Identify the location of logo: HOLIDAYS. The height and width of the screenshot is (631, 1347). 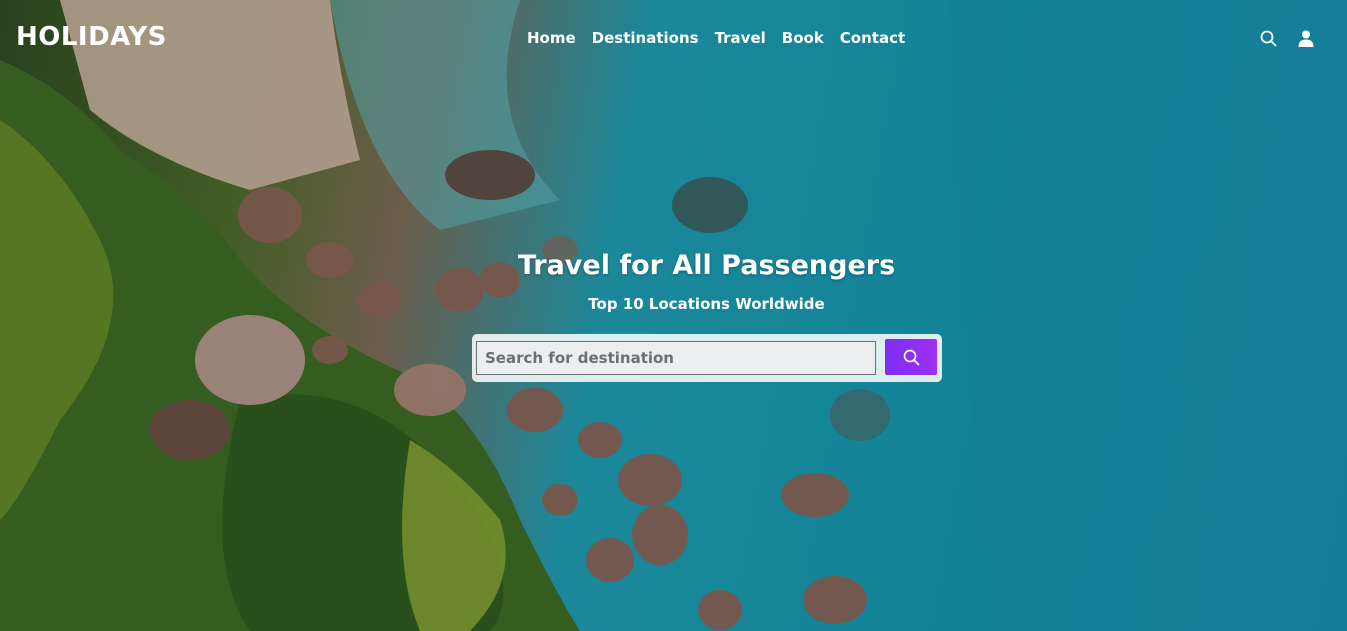
(91, 37).